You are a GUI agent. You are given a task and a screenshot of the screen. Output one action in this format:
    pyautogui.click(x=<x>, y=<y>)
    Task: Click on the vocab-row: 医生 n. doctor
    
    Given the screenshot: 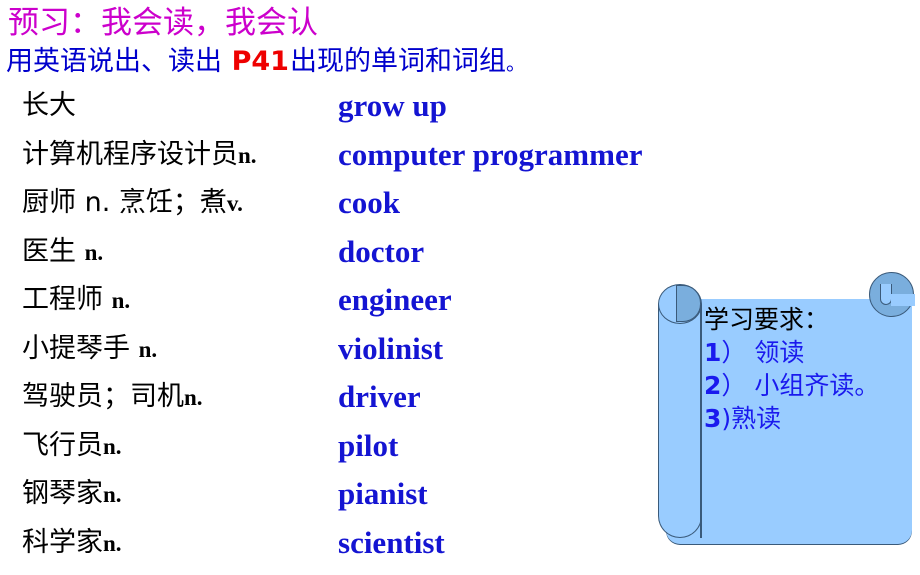 What is the action you would take?
    pyautogui.click(x=460, y=254)
    